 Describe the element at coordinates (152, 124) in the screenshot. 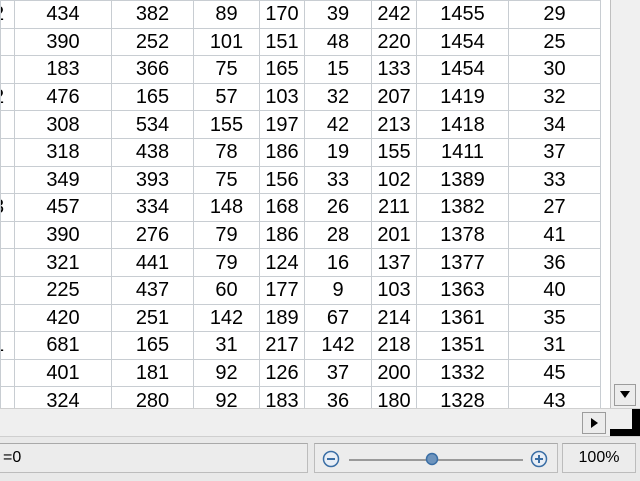

I see `table-cell: 534` at that location.